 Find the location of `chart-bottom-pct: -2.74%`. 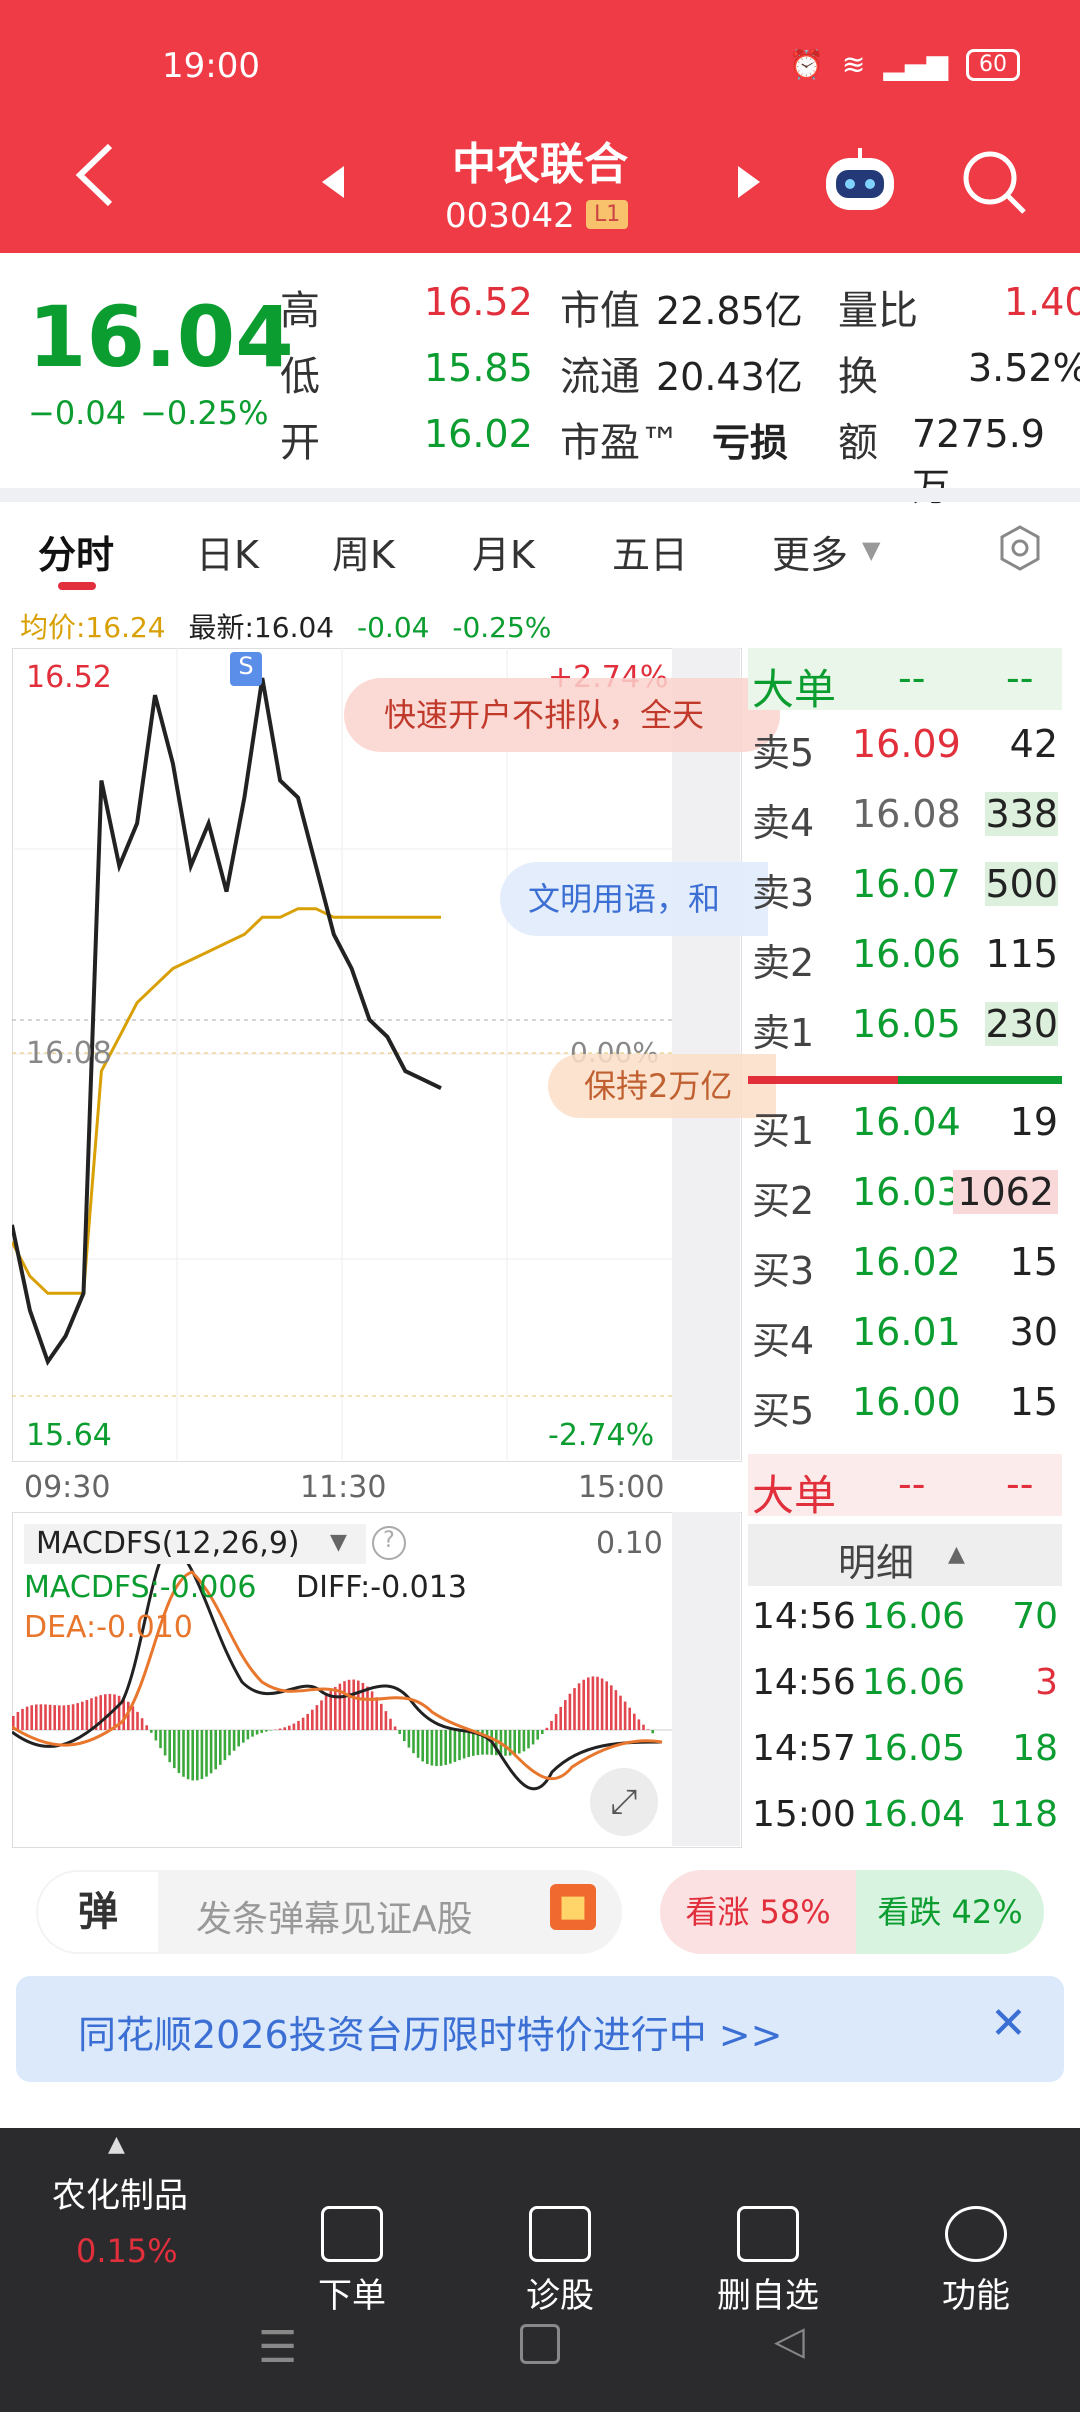

chart-bottom-pct: -2.74% is located at coordinates (601, 1435).